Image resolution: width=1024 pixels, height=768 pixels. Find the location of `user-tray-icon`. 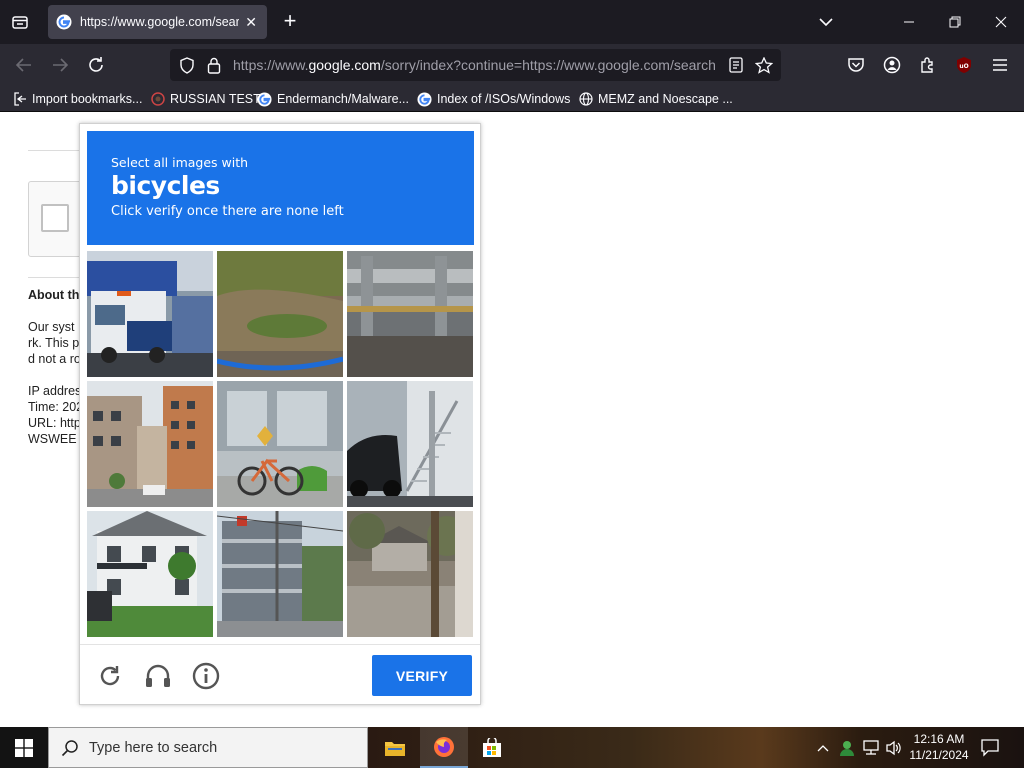

user-tray-icon is located at coordinates (847, 748).